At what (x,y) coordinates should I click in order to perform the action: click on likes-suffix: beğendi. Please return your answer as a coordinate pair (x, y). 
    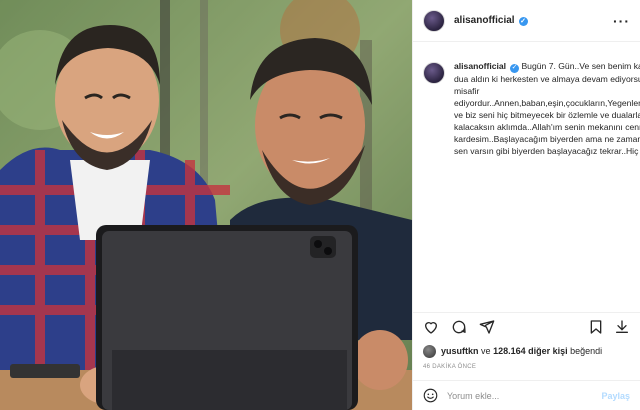
    Looking at the image, I should click on (586, 351).